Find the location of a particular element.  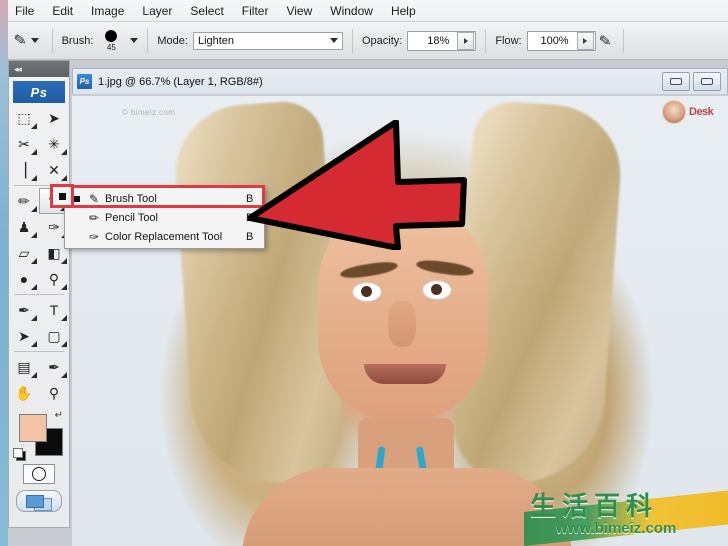

toolbox-collapse-bar: ◂◂ is located at coordinates (39, 69).